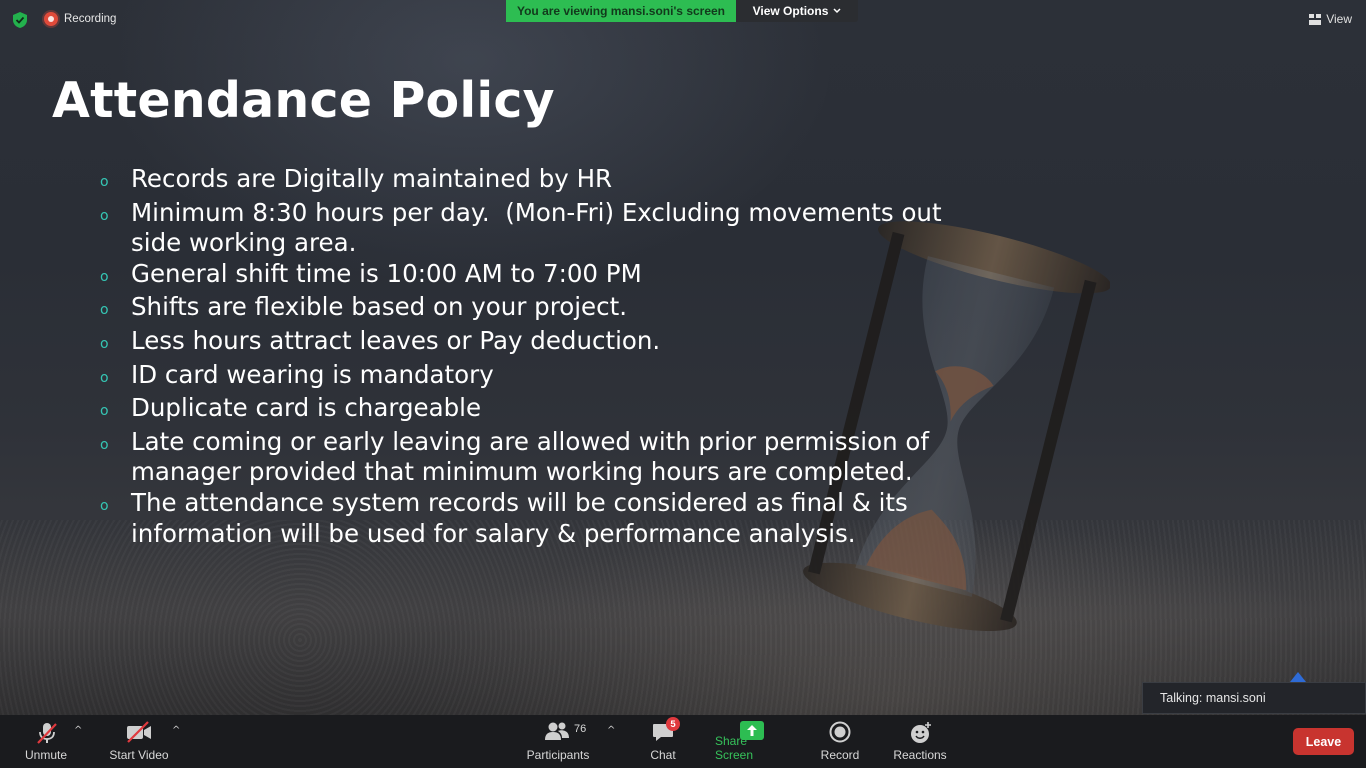 This screenshot has height=768, width=1366. What do you see at coordinates (303, 100) in the screenshot?
I see `slide-title: Attendance Policy` at bounding box center [303, 100].